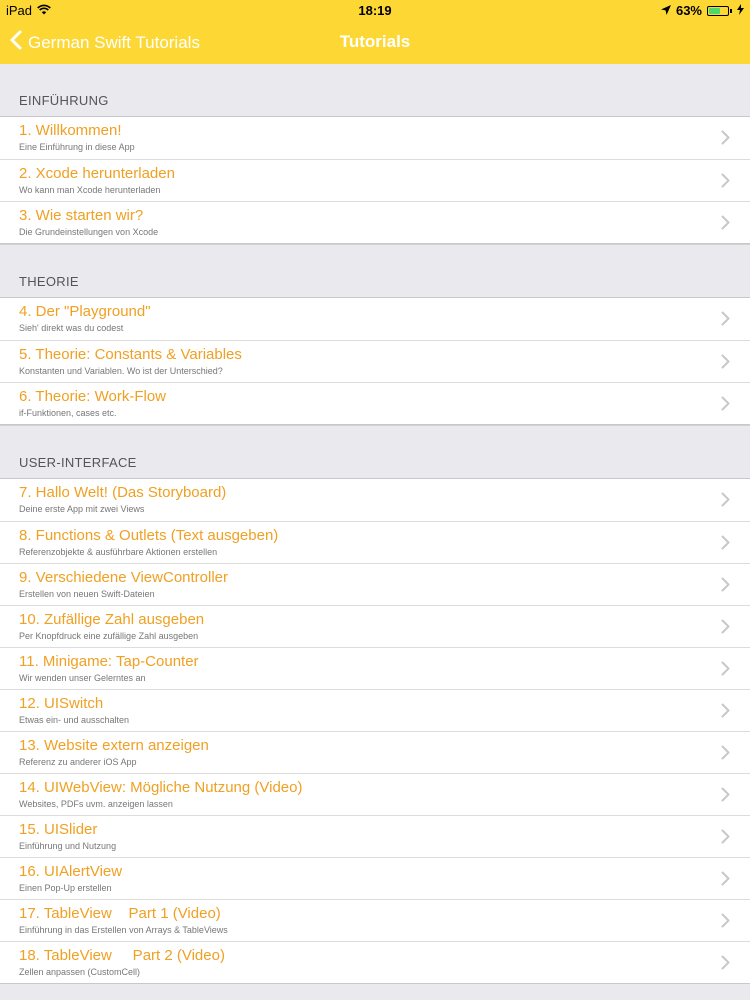 The height and width of the screenshot is (1000, 750). I want to click on row-subtitle: Referenz zu anderer iOS App, so click(78, 762).